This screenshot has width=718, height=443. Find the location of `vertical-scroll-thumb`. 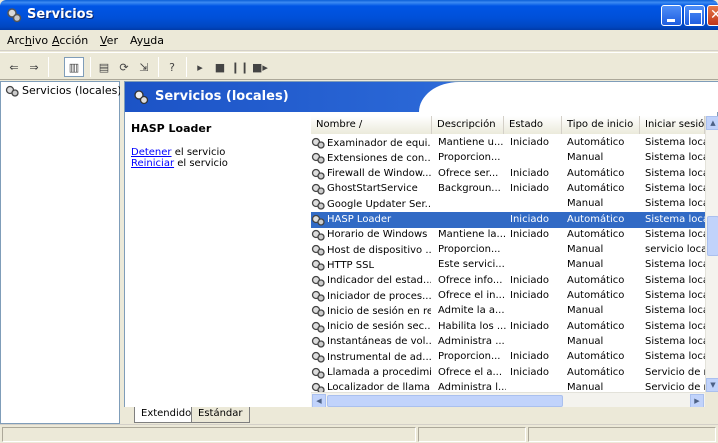

vertical-scroll-thumb is located at coordinates (712, 236).